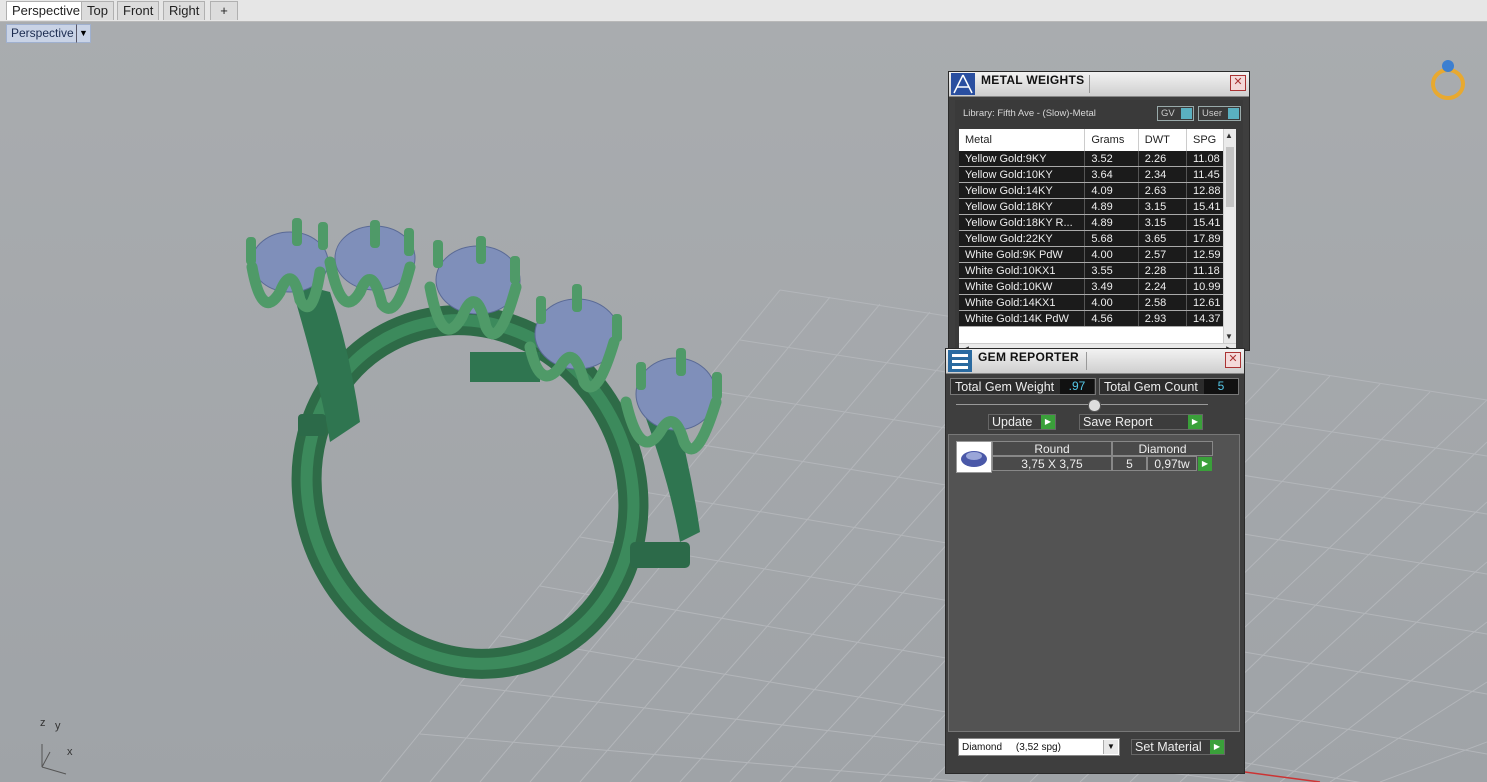 This screenshot has height=782, width=1487. What do you see at coordinates (1162, 448) in the screenshot?
I see `gem-material: Diamond` at bounding box center [1162, 448].